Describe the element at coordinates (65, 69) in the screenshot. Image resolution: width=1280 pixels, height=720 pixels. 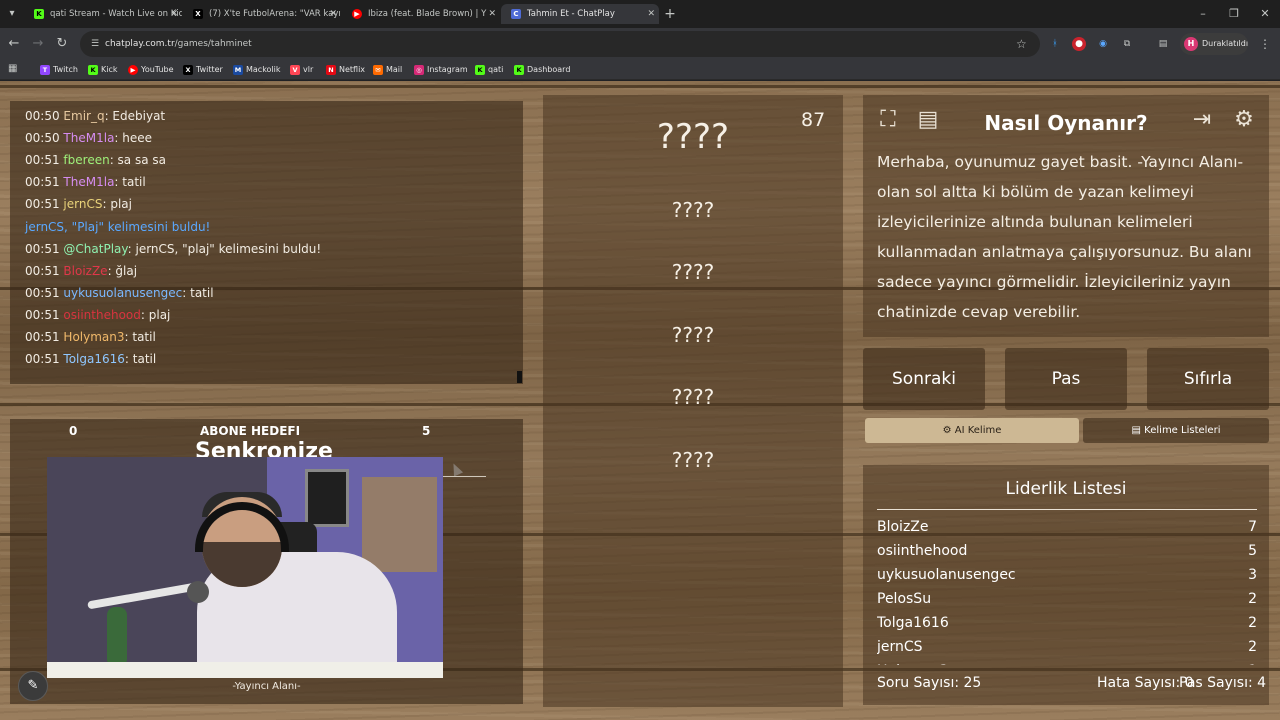
I see `bookmark-label: Twitch` at that location.